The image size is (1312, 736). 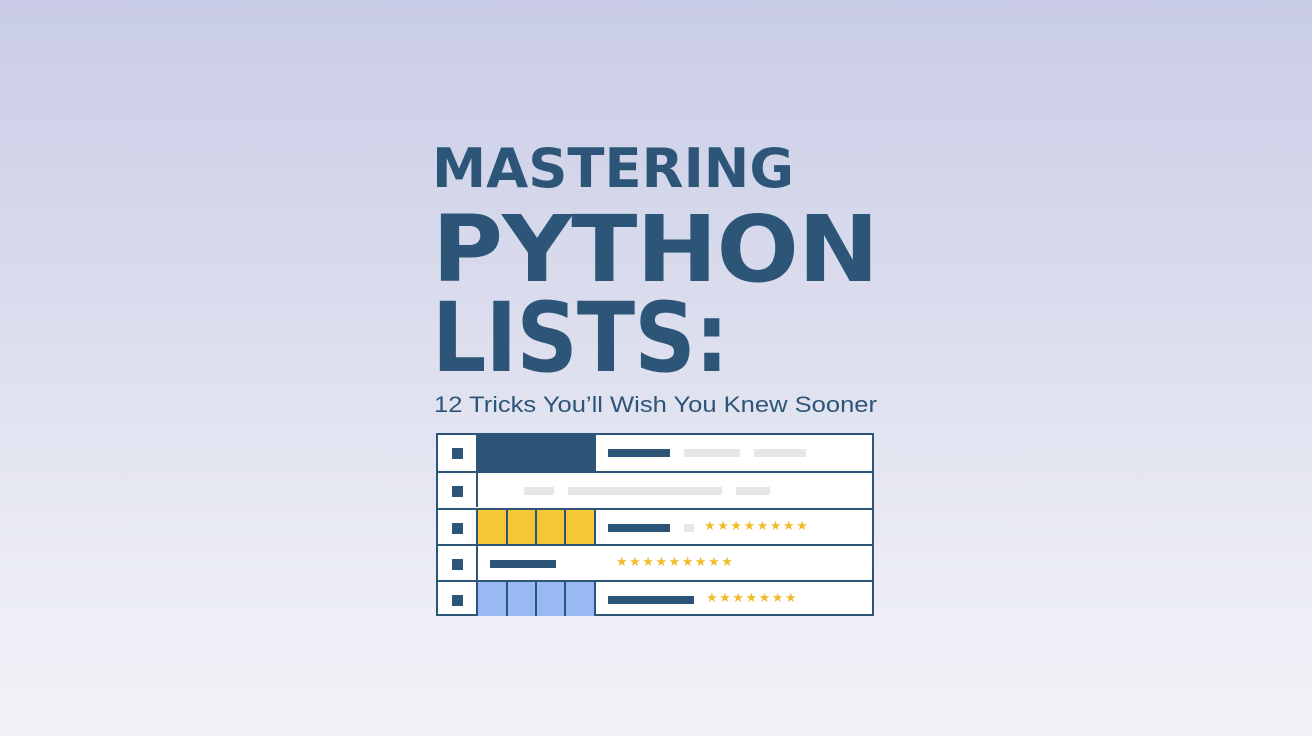 What do you see at coordinates (675, 562) in the screenshot?
I see `star-rating-icon: ★★★★★★★★★` at bounding box center [675, 562].